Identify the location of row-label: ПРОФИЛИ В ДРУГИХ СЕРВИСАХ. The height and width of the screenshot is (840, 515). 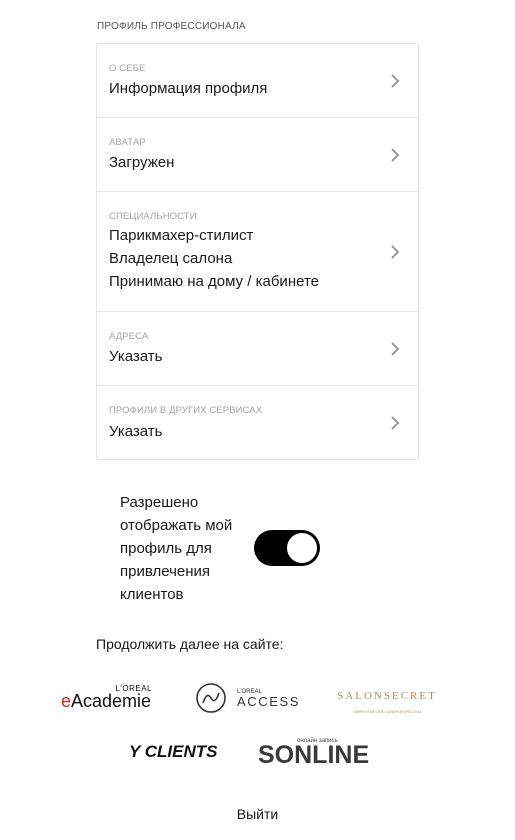
(186, 410).